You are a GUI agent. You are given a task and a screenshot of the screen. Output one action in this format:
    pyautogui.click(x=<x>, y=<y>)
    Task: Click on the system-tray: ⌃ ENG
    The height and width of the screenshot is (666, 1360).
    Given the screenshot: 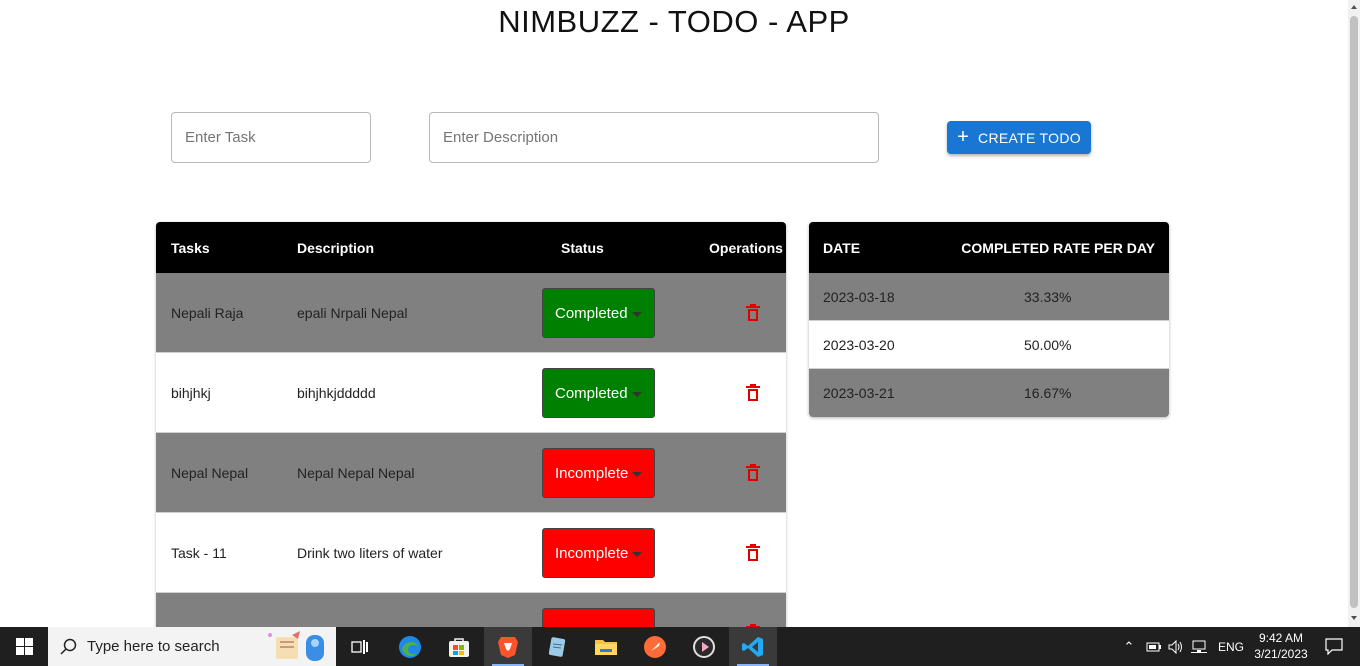 What is the action you would take?
    pyautogui.click(x=1183, y=646)
    